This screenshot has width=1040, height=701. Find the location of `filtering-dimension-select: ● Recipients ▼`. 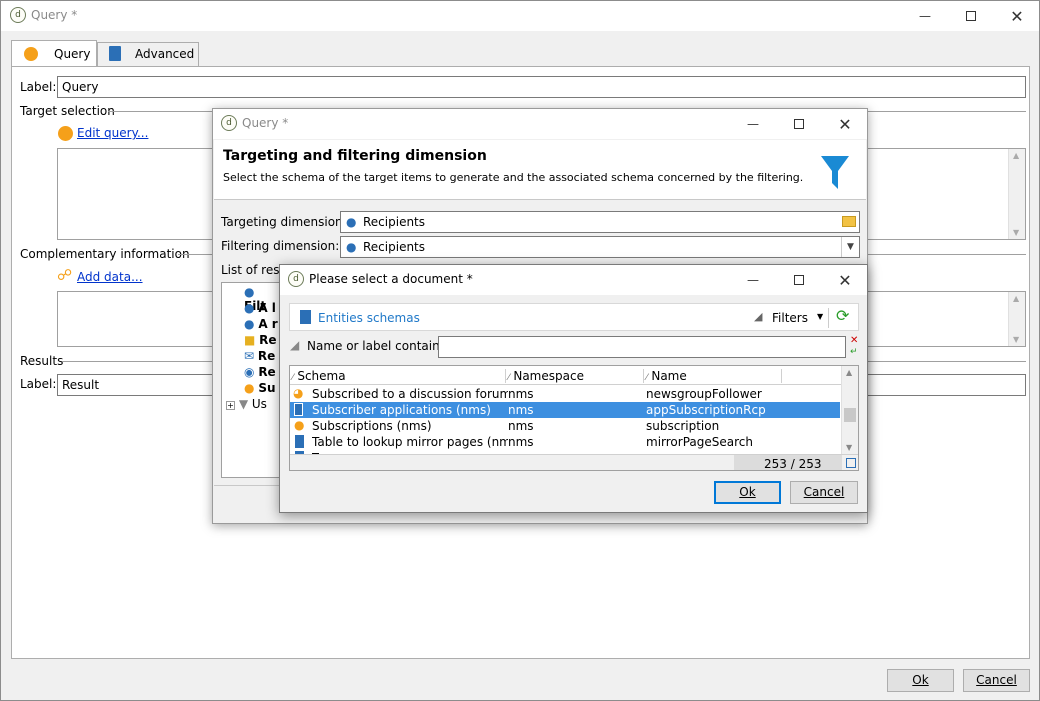

filtering-dimension-select: ● Recipients ▼ is located at coordinates (600, 247).